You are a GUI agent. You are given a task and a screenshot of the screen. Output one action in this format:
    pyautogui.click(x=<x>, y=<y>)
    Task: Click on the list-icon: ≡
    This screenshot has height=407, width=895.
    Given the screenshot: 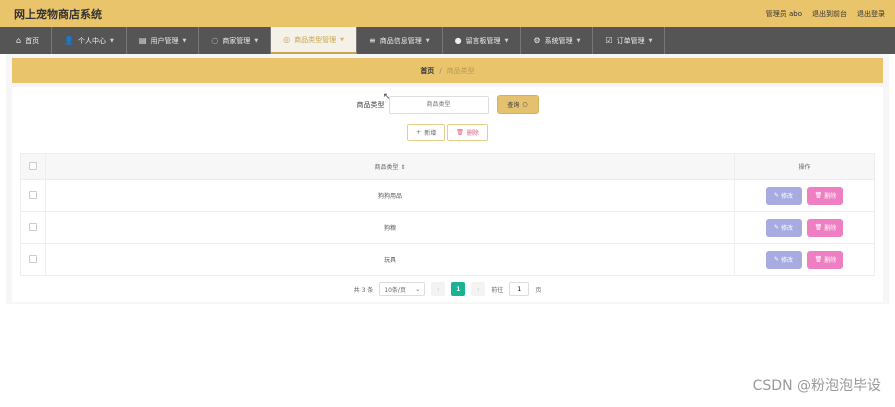 What is the action you would take?
    pyautogui.click(x=372, y=40)
    